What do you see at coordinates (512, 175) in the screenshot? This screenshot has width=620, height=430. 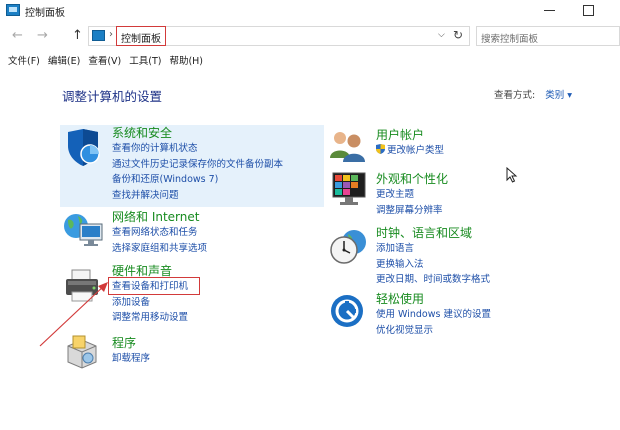 I see `mouse-cursor-icon` at bounding box center [512, 175].